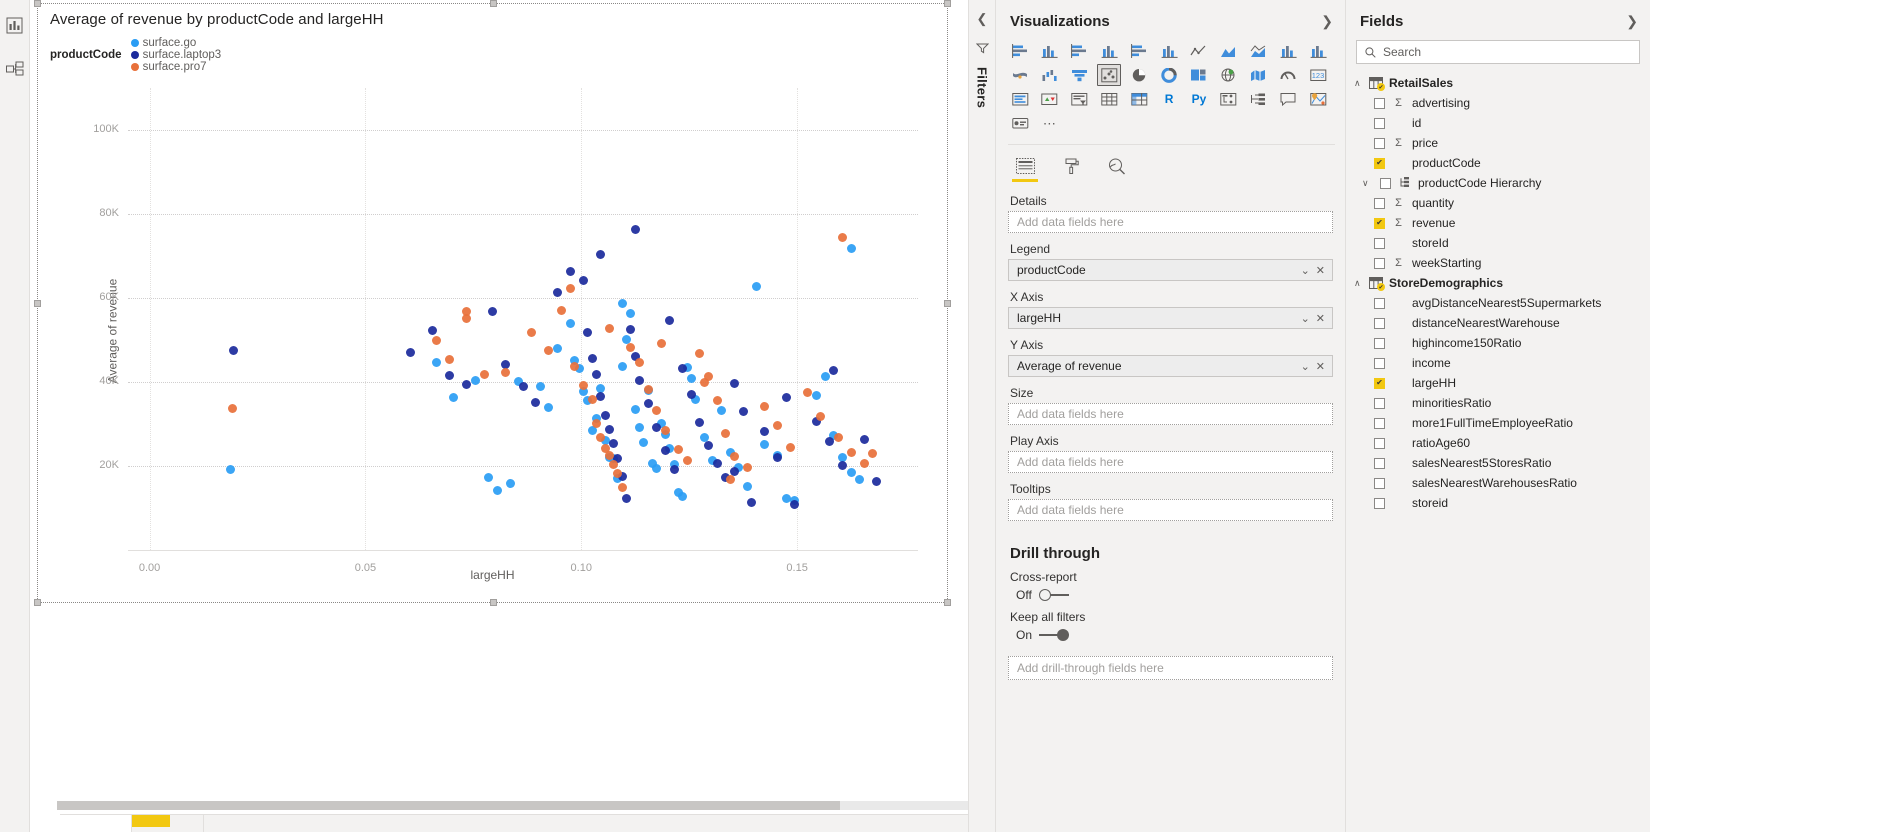 The image size is (1904, 832). I want to click on field-salesNearestWarehousesRatio: salesNearestWarehousesRatio, so click(1498, 483).